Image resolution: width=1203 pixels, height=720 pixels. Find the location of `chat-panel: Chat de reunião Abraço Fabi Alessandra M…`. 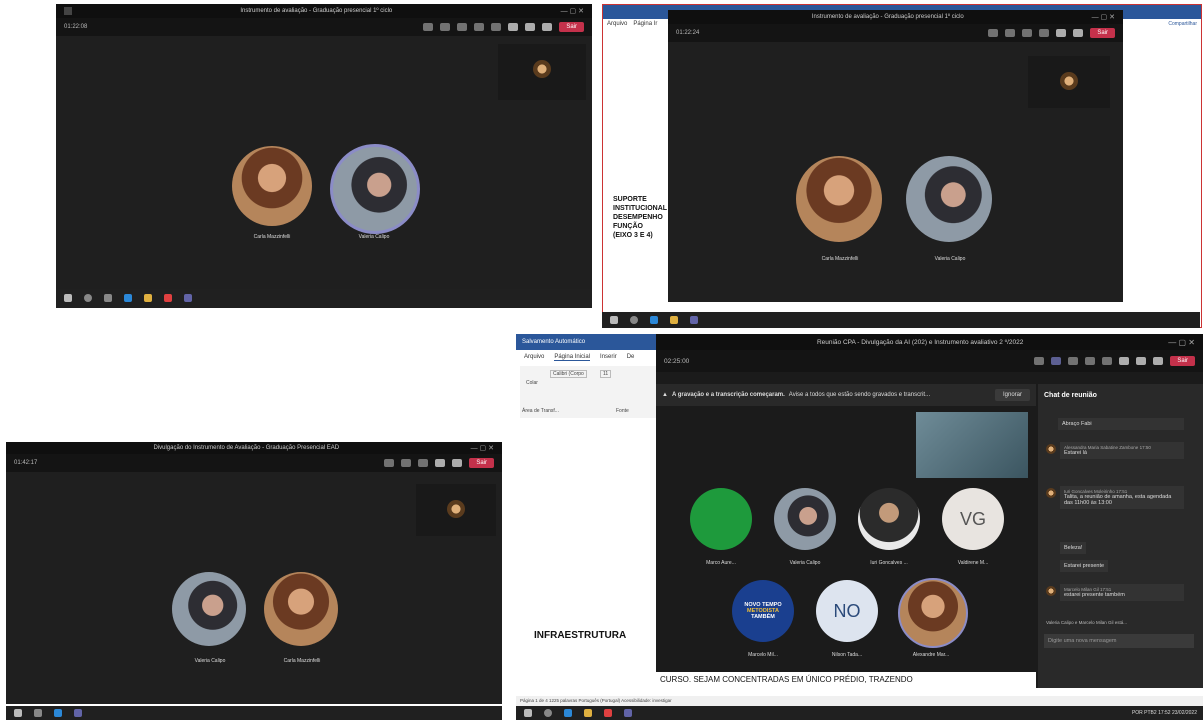

chat-panel: Chat de reunião Abraço Fabi Alessandra M… is located at coordinates (1120, 536).